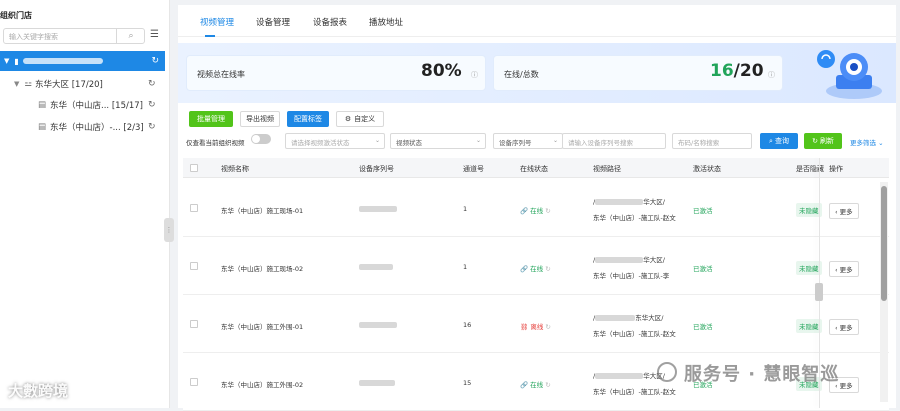  I want to click on column-header: 在线状态, so click(534, 169).